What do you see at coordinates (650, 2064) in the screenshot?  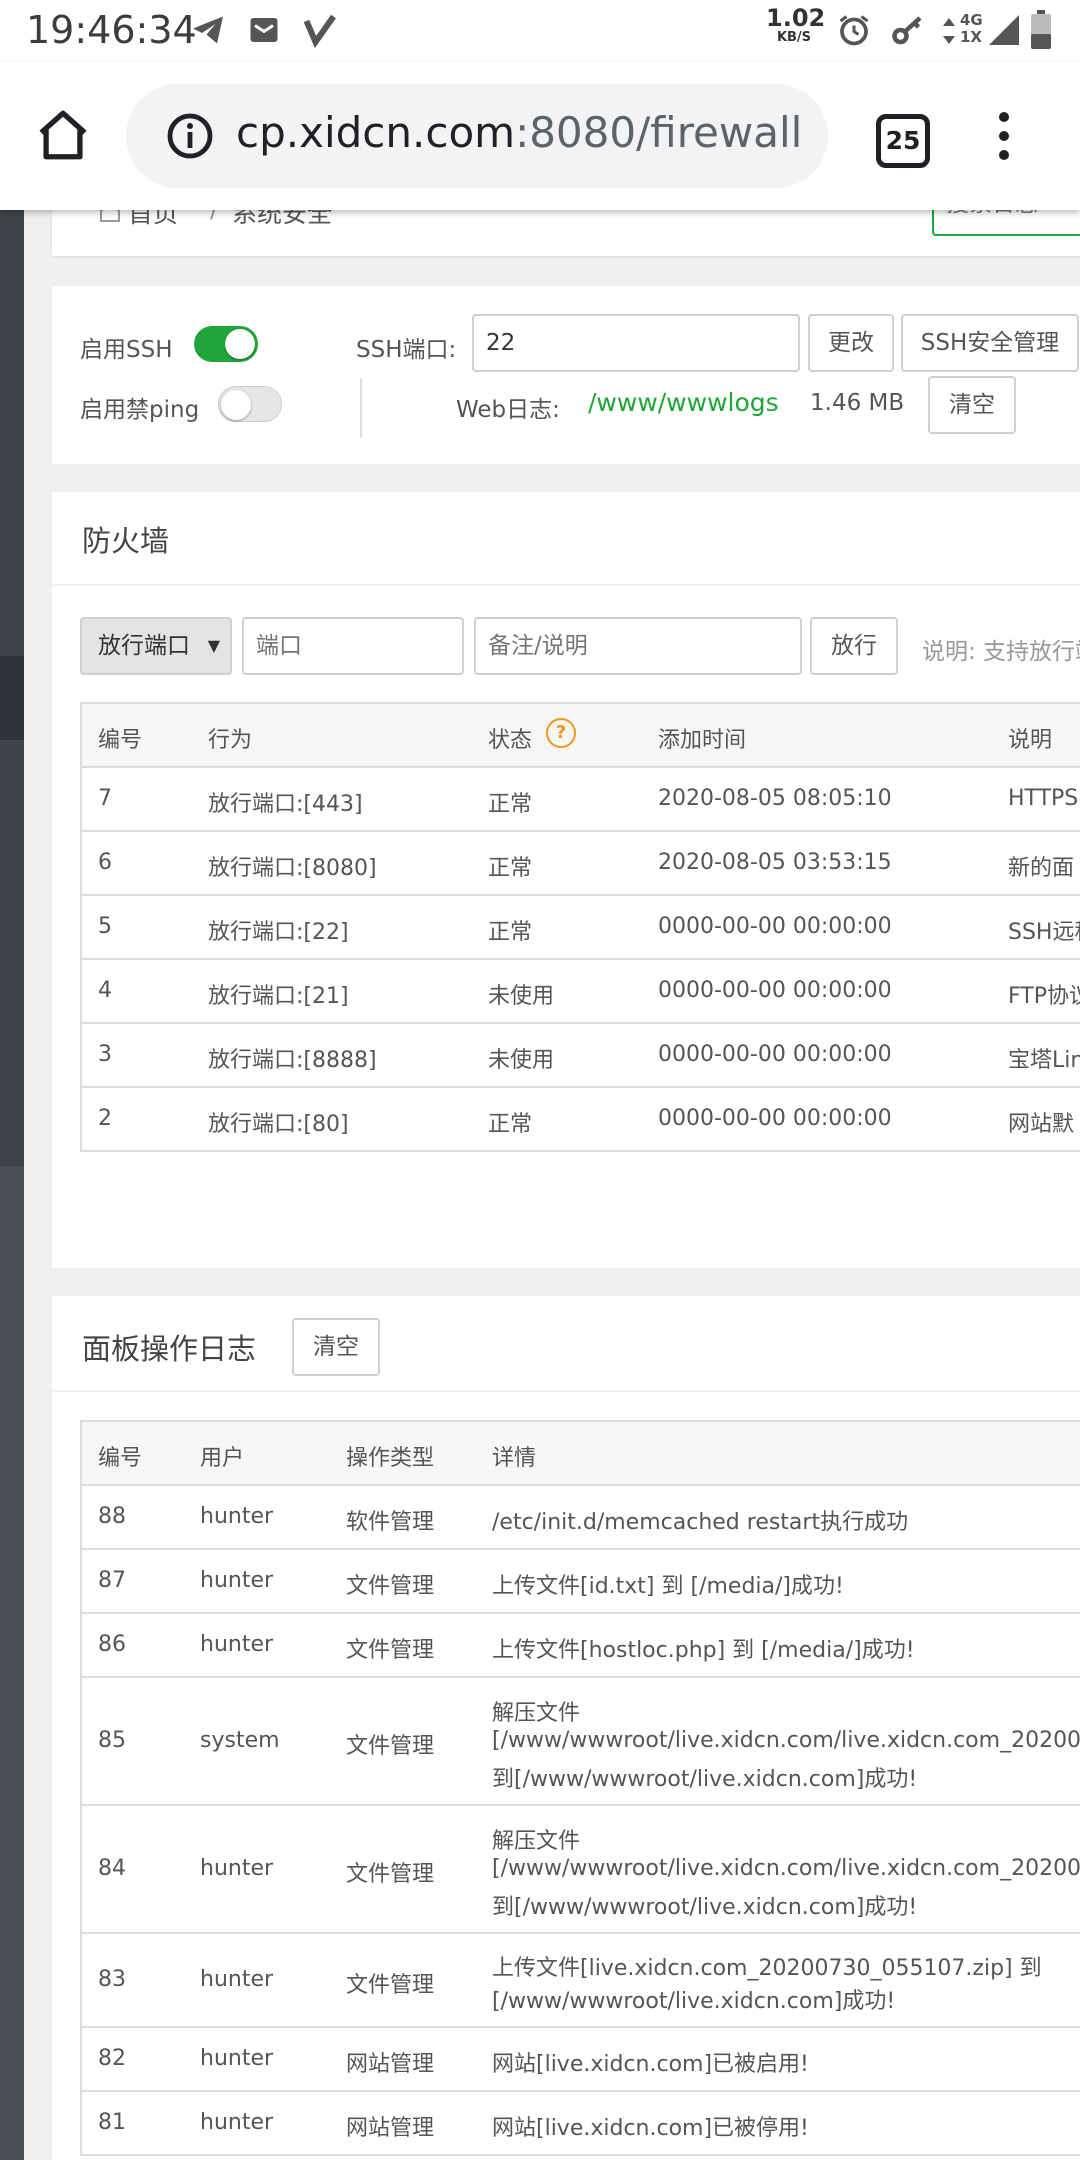 I see `log-detail-line: 网站[live.xidcn.com]已被启用!` at bounding box center [650, 2064].